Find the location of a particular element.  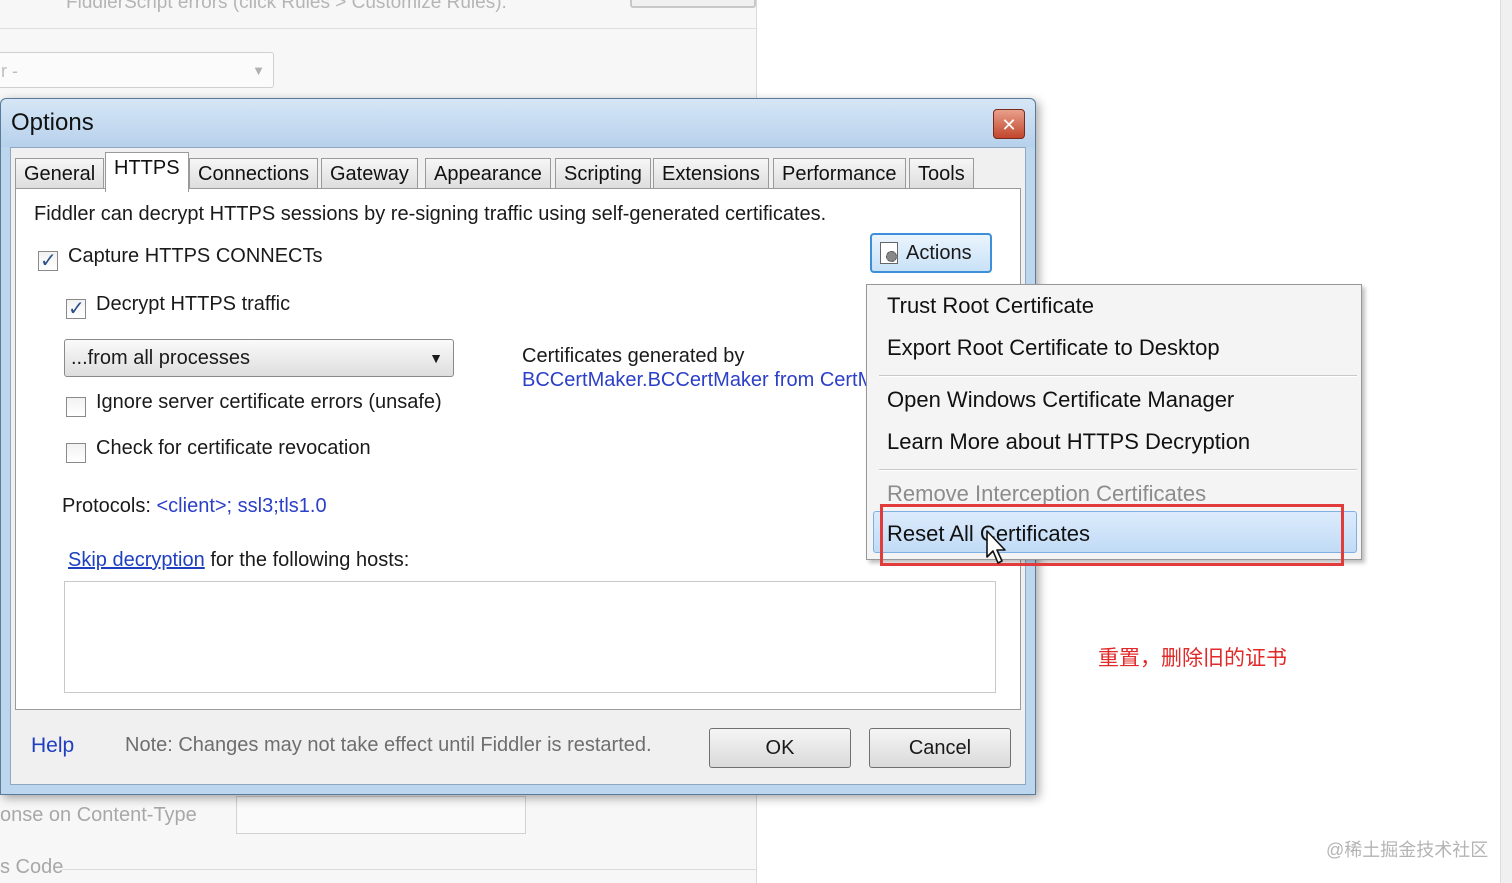

cert-generated-by-label: Certificates generated by is located at coordinates (633, 356).